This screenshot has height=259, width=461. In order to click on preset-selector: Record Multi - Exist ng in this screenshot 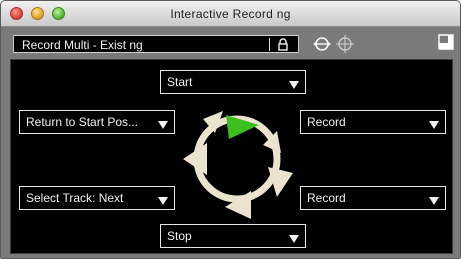, I will do `click(156, 44)`.